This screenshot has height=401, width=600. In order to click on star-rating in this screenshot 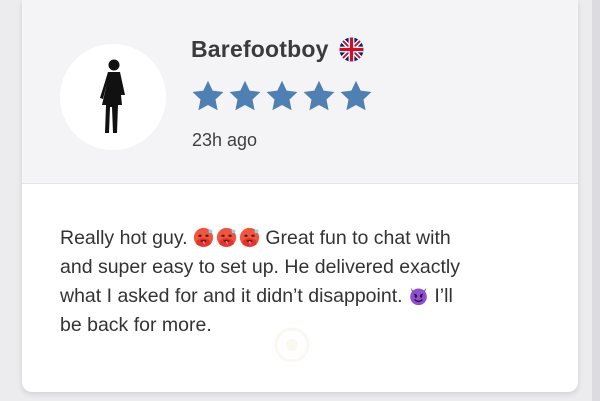, I will do `click(282, 96)`.